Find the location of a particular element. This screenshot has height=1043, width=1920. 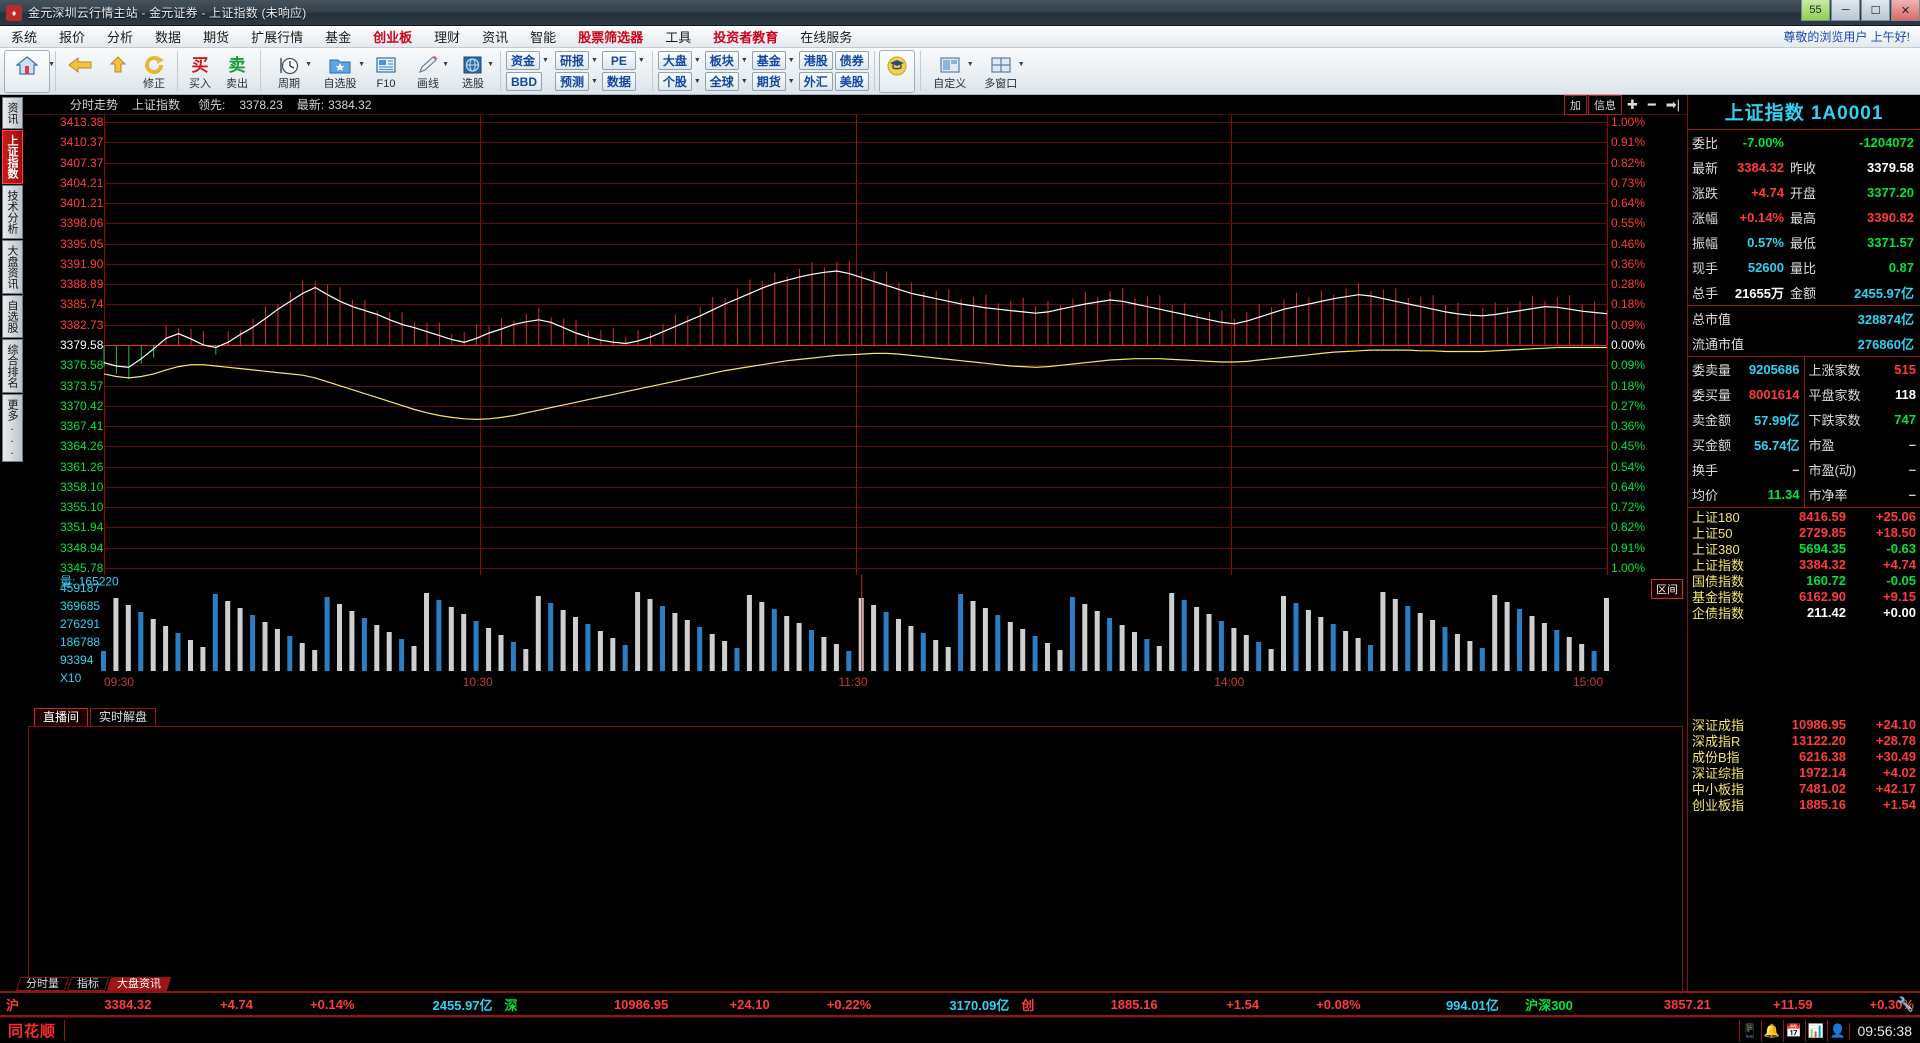

chevron-down-icon-period: ▼ is located at coordinates (308, 64).